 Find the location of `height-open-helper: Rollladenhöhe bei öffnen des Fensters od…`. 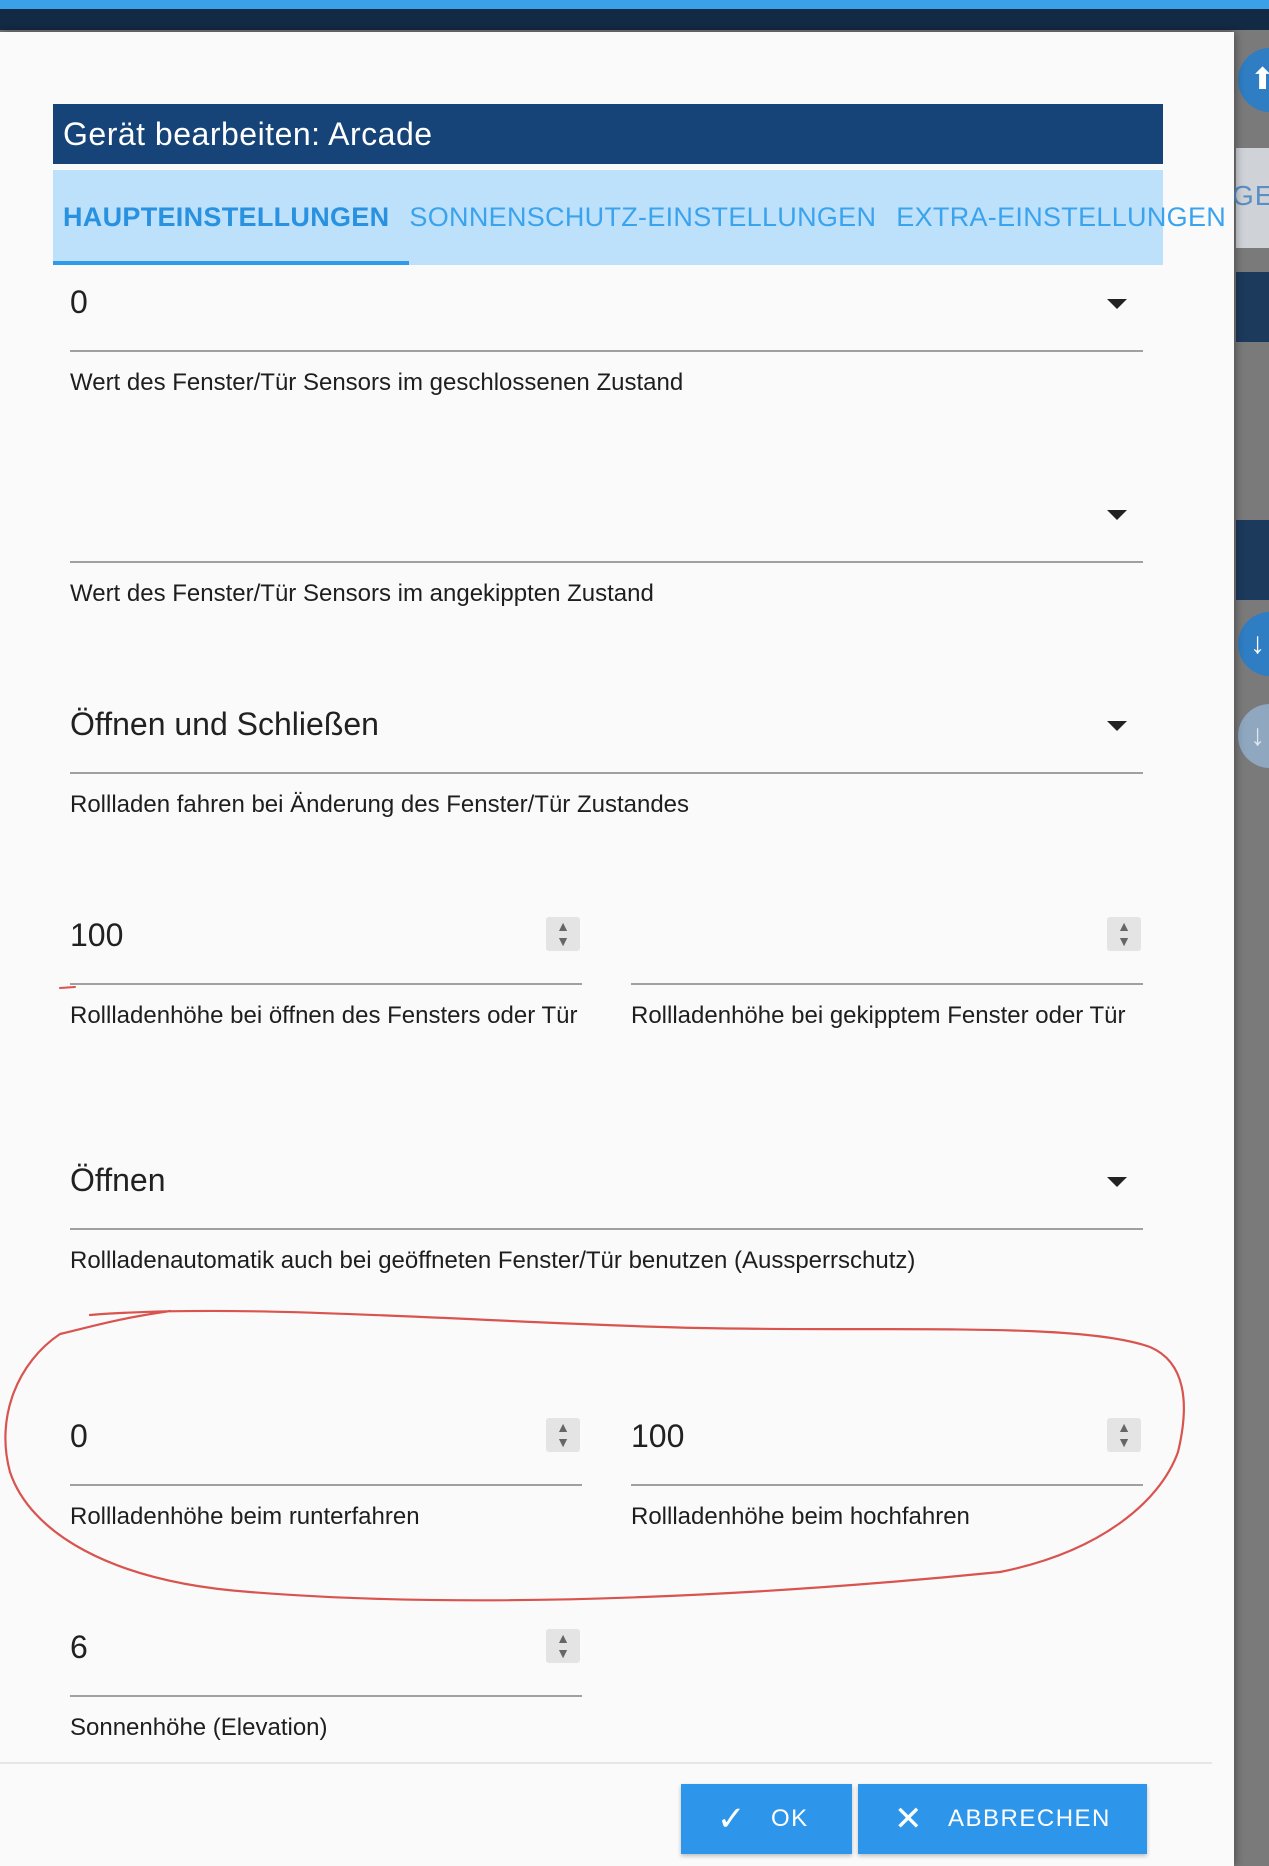

height-open-helper: Rollladenhöhe bei öffnen des Fensters od… is located at coordinates (324, 1015).